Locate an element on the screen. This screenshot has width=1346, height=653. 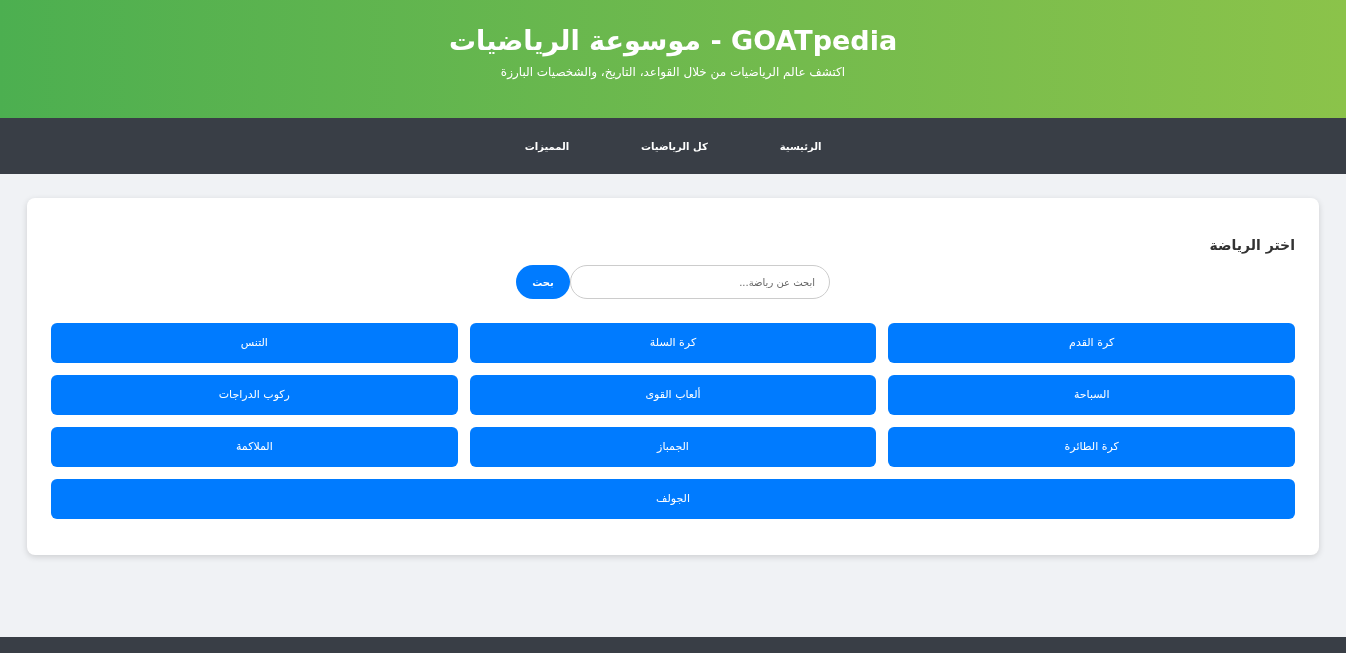
nav-link: المميزات is located at coordinates (547, 146).